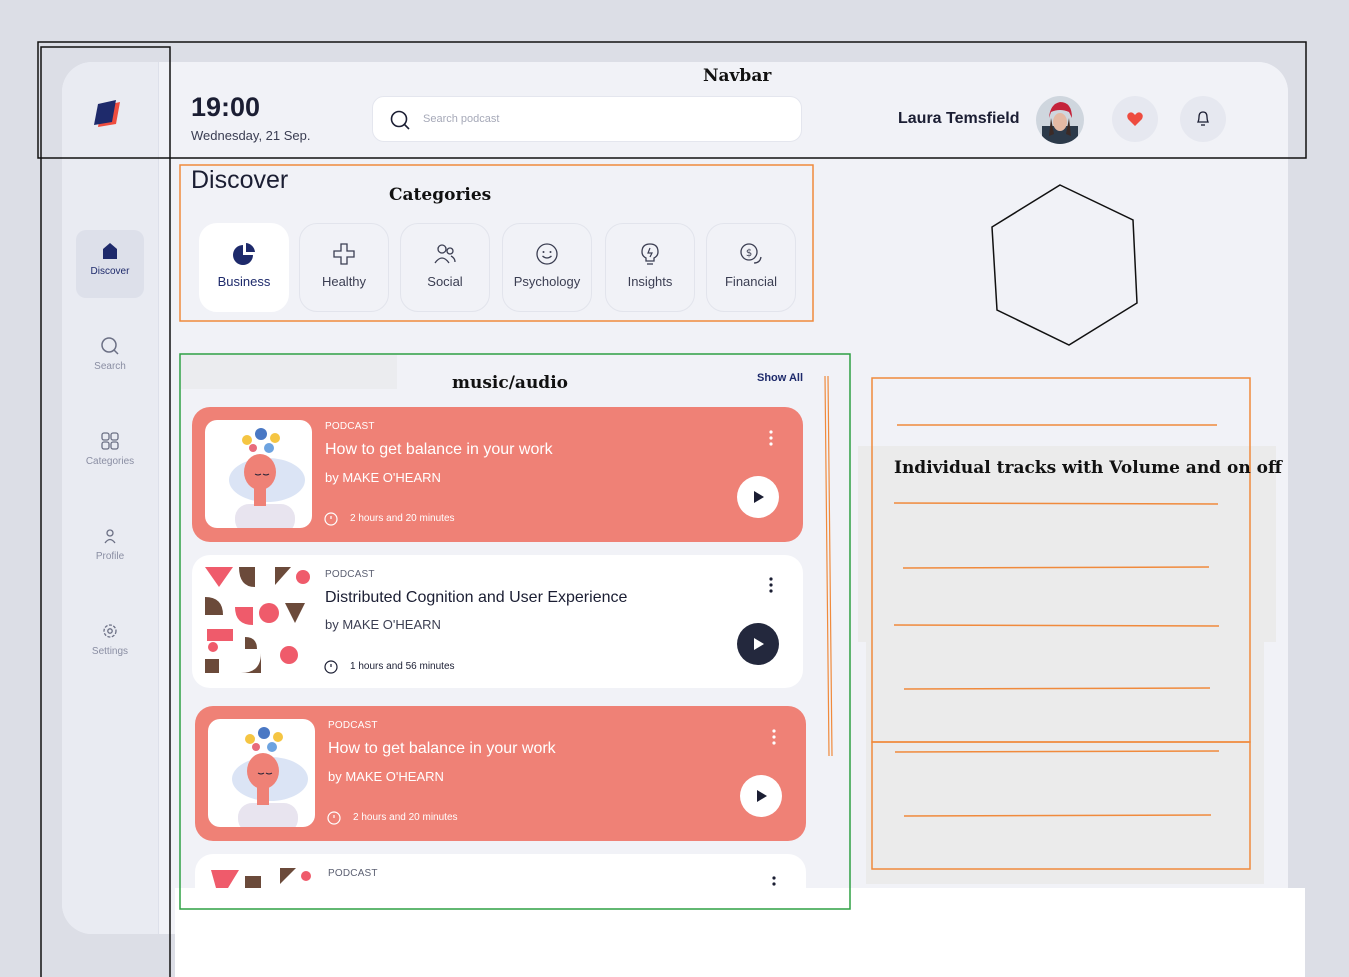 This screenshot has height=977, width=1349. What do you see at coordinates (440, 195) in the screenshot?
I see `annotation-categories: Categories` at bounding box center [440, 195].